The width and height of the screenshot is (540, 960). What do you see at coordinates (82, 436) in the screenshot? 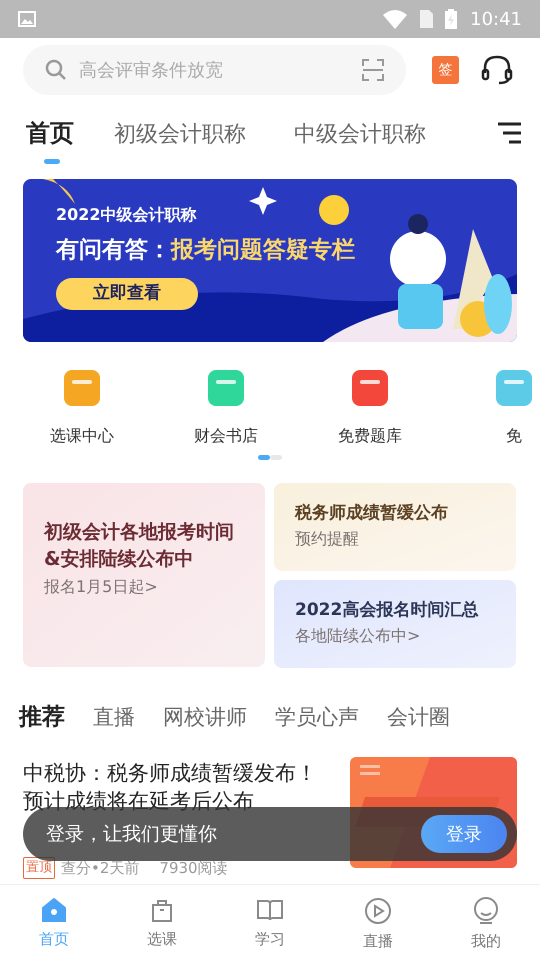
I see `shortcut-label: 选课中心` at bounding box center [82, 436].